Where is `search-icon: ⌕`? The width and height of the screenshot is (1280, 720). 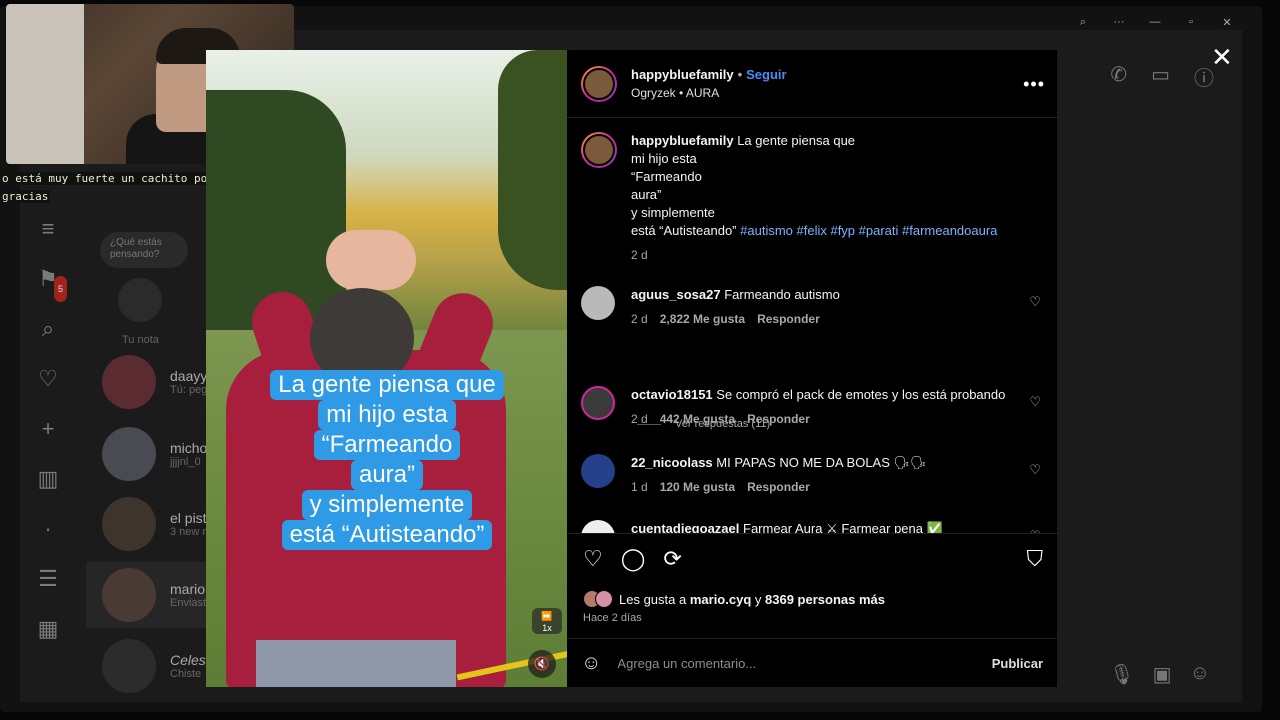 search-icon: ⌕ is located at coordinates (48, 329).